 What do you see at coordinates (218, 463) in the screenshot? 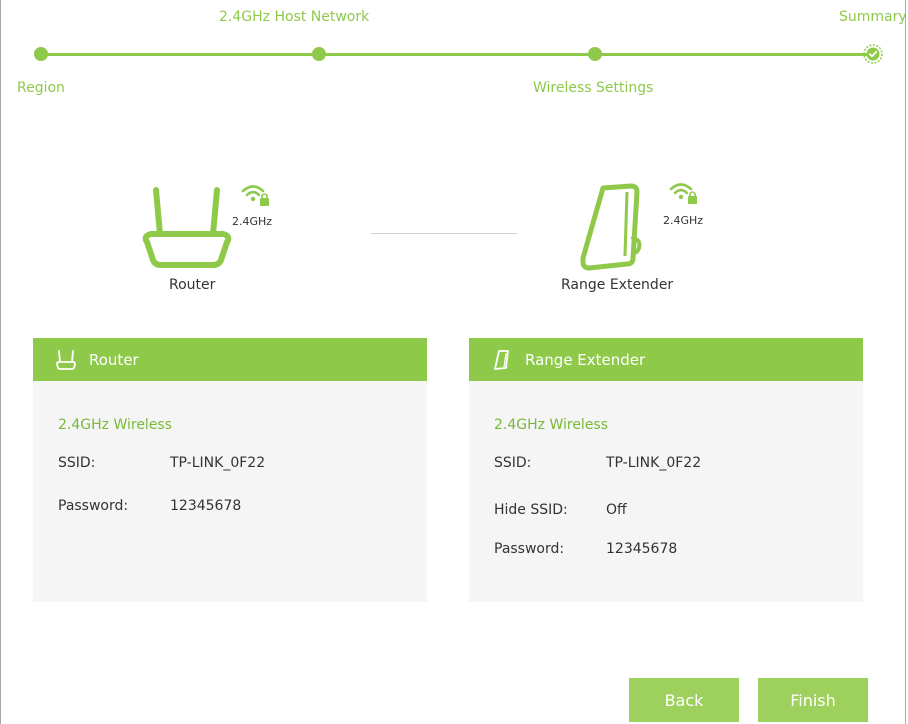
I see `router-ssid-value: TP-LINK_0F22` at bounding box center [218, 463].